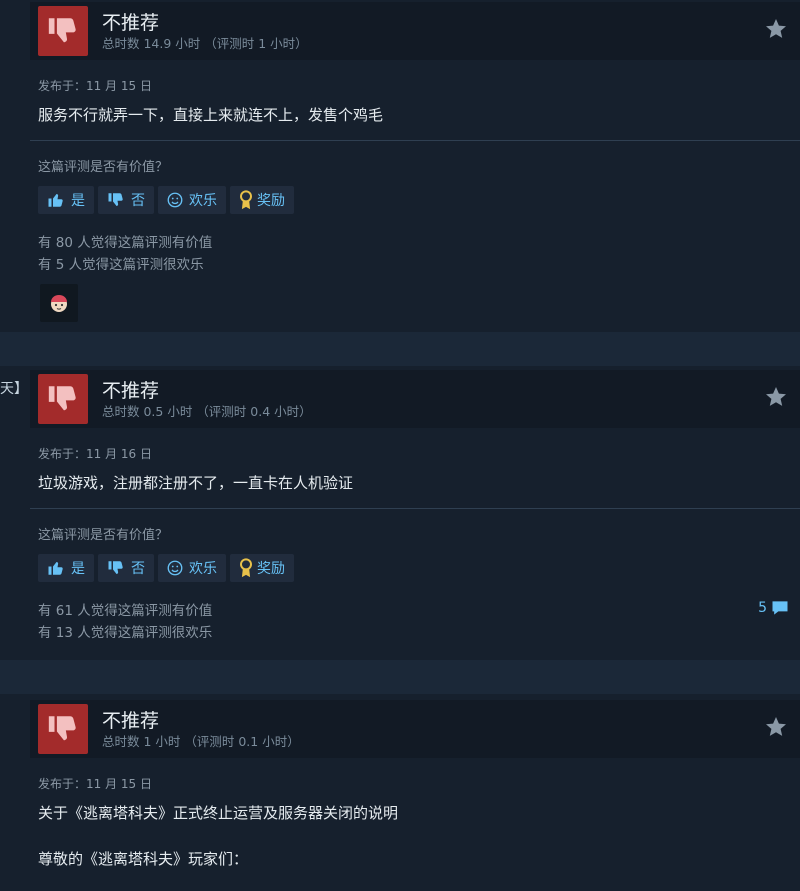 The image size is (800, 891). What do you see at coordinates (125, 243) in the screenshot?
I see `helpful-count: 有 80 人觉得这篇评测有价值` at bounding box center [125, 243].